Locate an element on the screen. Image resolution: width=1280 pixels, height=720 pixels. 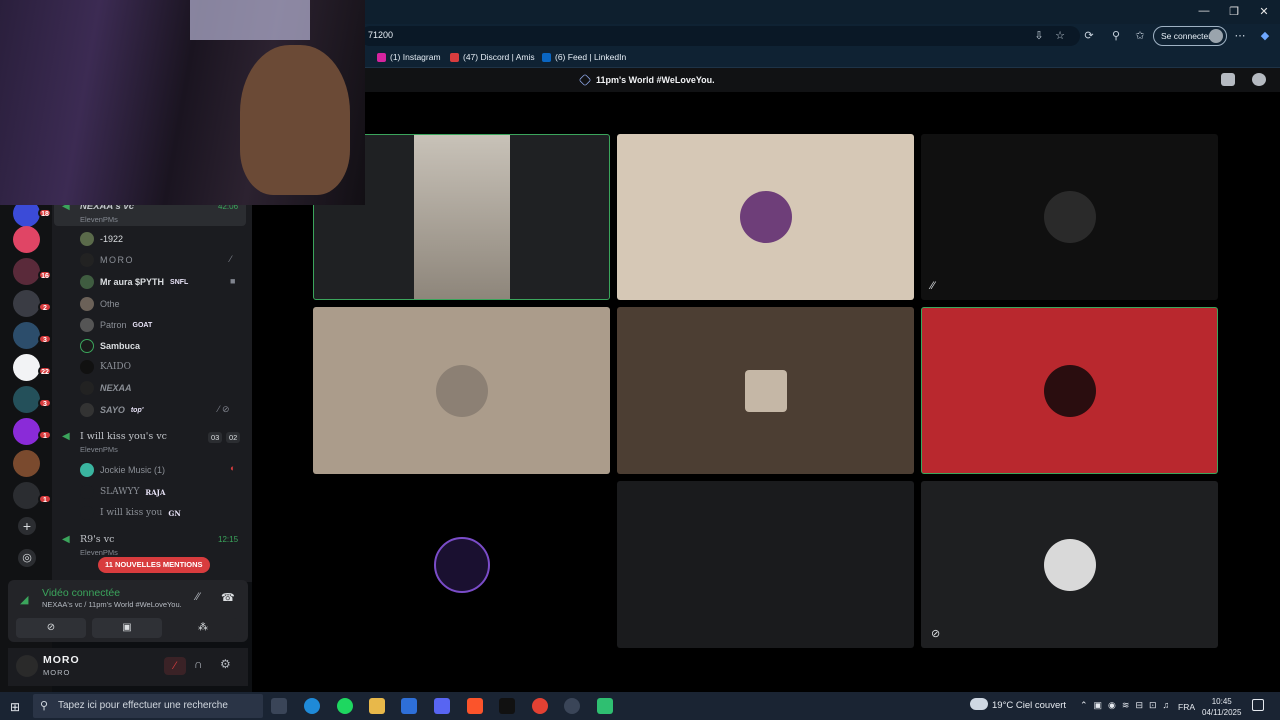
maximize-button: ❐ is located at coordinates (1234, 11).